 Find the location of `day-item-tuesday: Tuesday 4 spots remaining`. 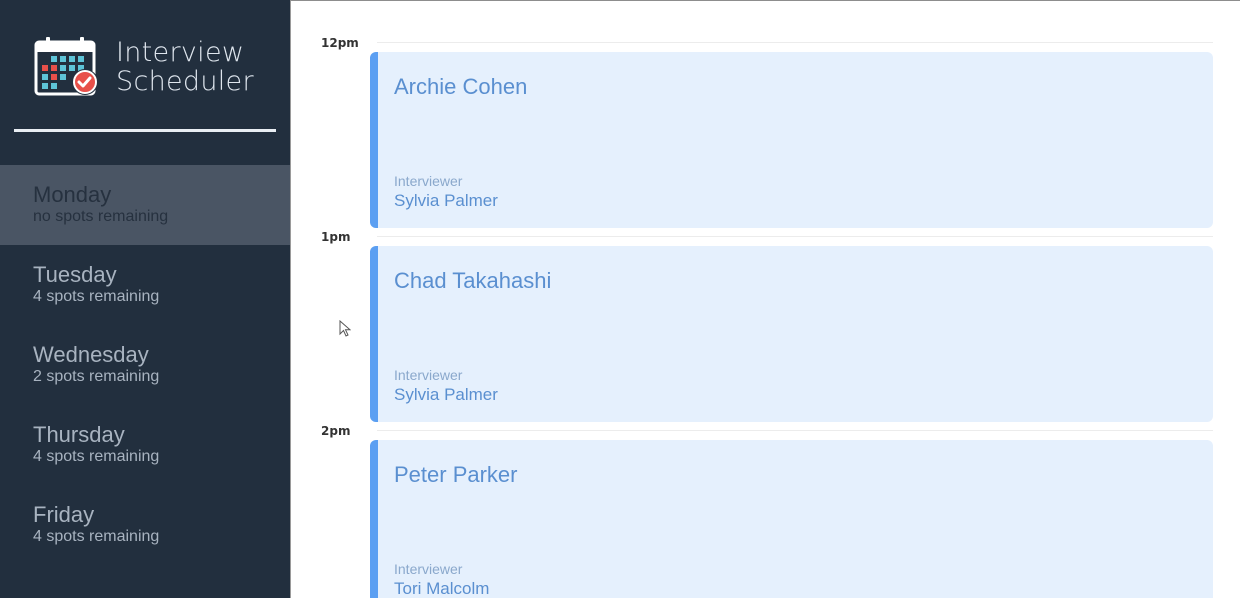

day-item-tuesday: Tuesday 4 spots remaining is located at coordinates (145, 285).